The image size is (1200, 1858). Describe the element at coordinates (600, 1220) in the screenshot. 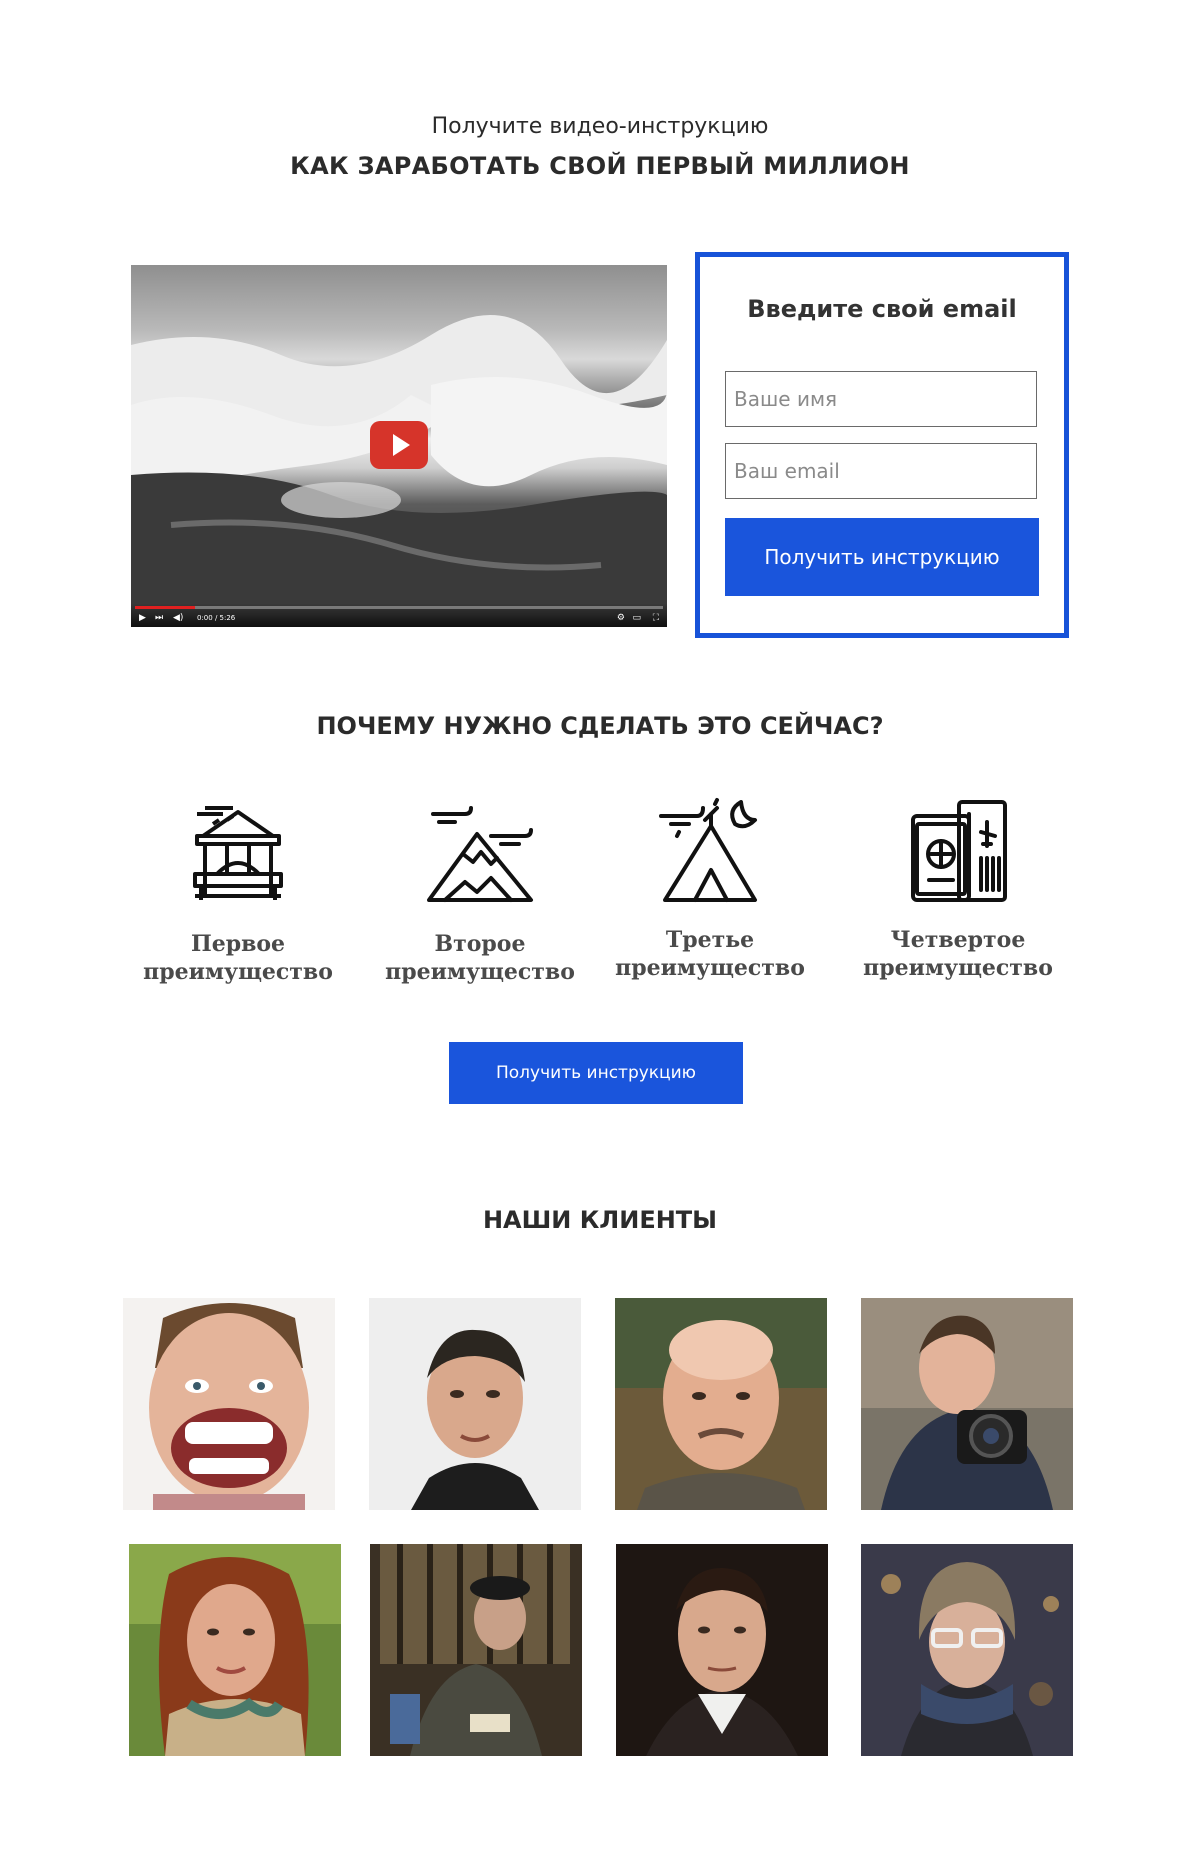

I see `clients-title: НАШИ КЛИЕНТЫ` at that location.